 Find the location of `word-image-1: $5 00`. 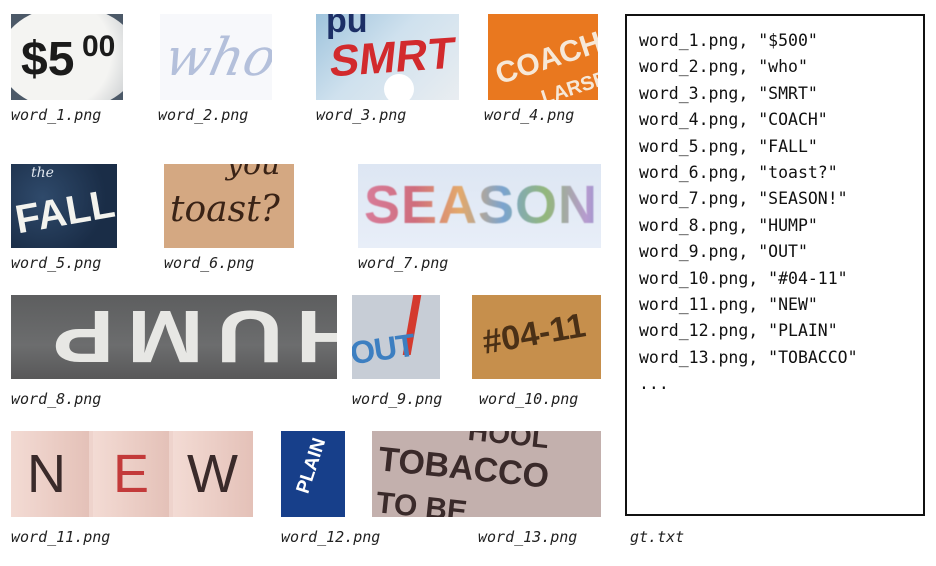

word-image-1: $5 00 is located at coordinates (67, 57).